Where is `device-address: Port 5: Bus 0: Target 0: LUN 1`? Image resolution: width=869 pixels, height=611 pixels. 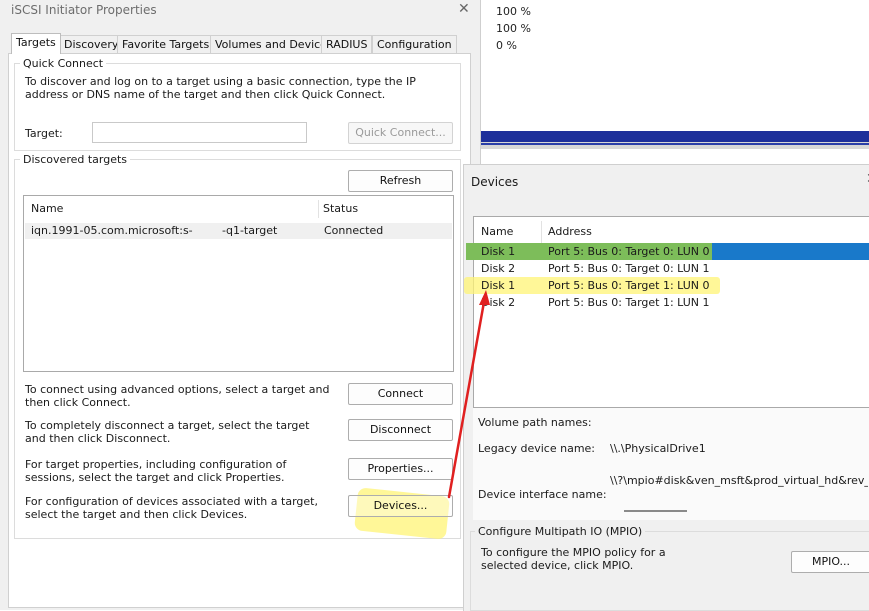 device-address: Port 5: Bus 0: Target 0: LUN 1 is located at coordinates (629, 268).